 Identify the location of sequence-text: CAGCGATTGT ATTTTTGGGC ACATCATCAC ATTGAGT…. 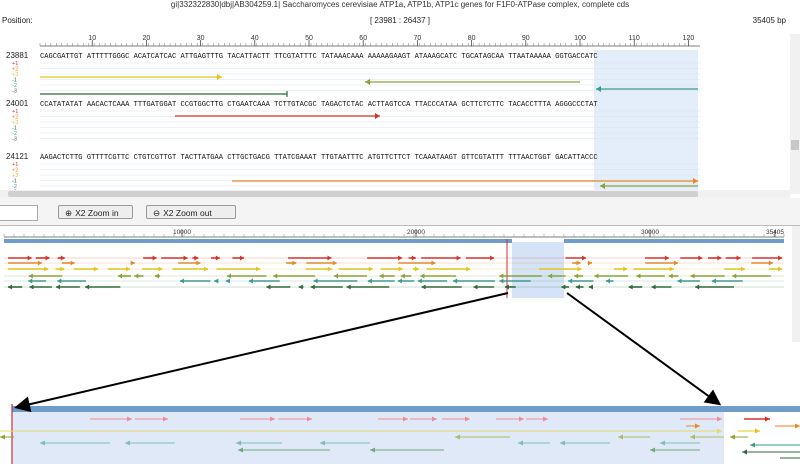
(319, 57).